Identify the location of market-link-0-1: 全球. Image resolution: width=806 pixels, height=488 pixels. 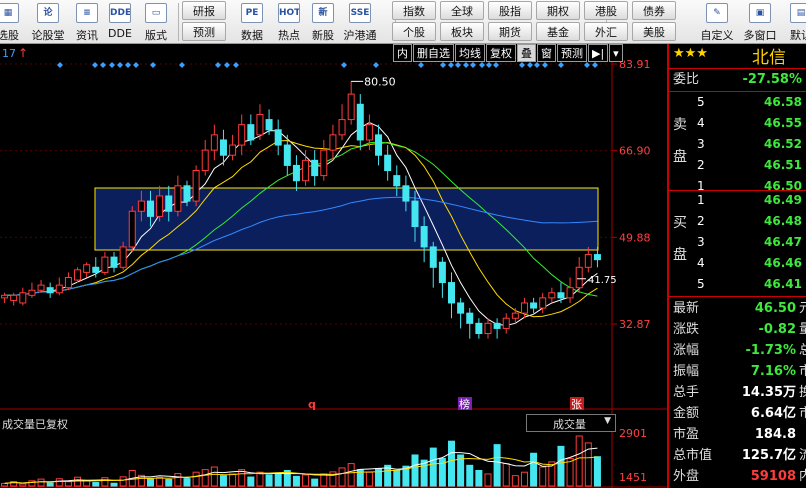
(462, 10).